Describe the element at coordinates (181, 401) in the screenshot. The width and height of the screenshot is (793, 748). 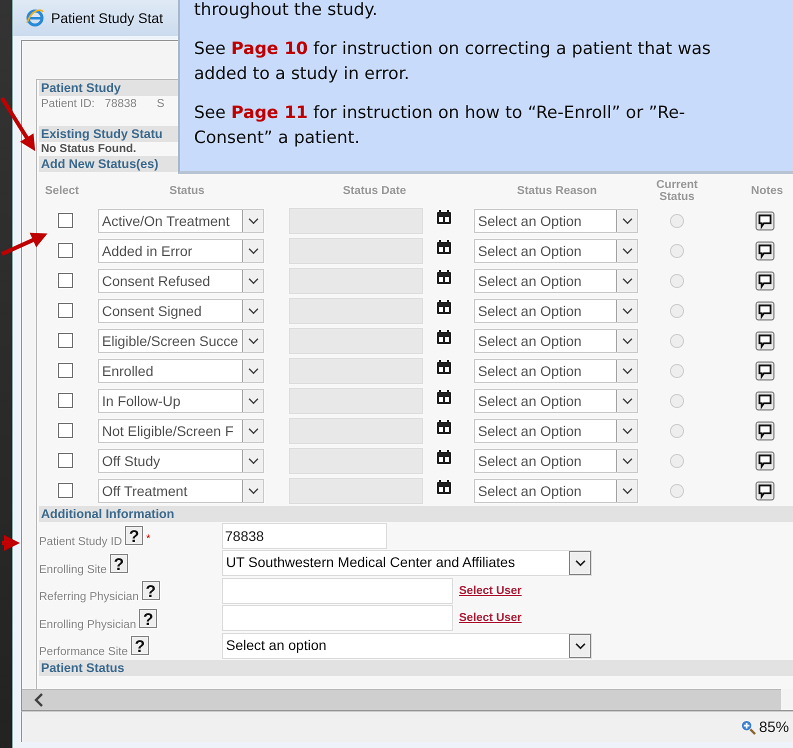
I see `status-dropdown: In Follow-Up` at that location.